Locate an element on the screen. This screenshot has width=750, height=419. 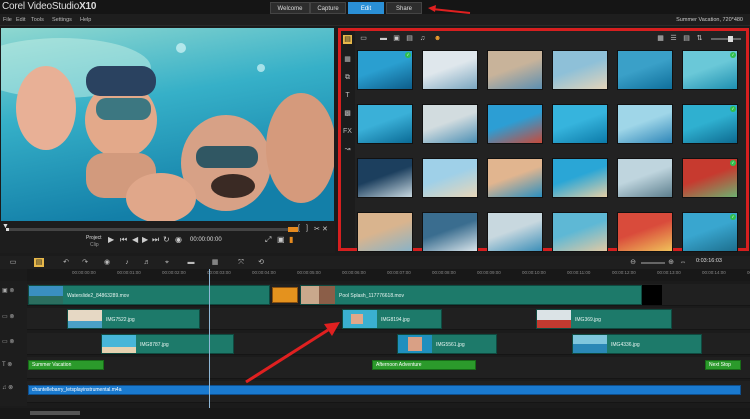
home-icon: ⏮ is located at coordinates (123, 240).